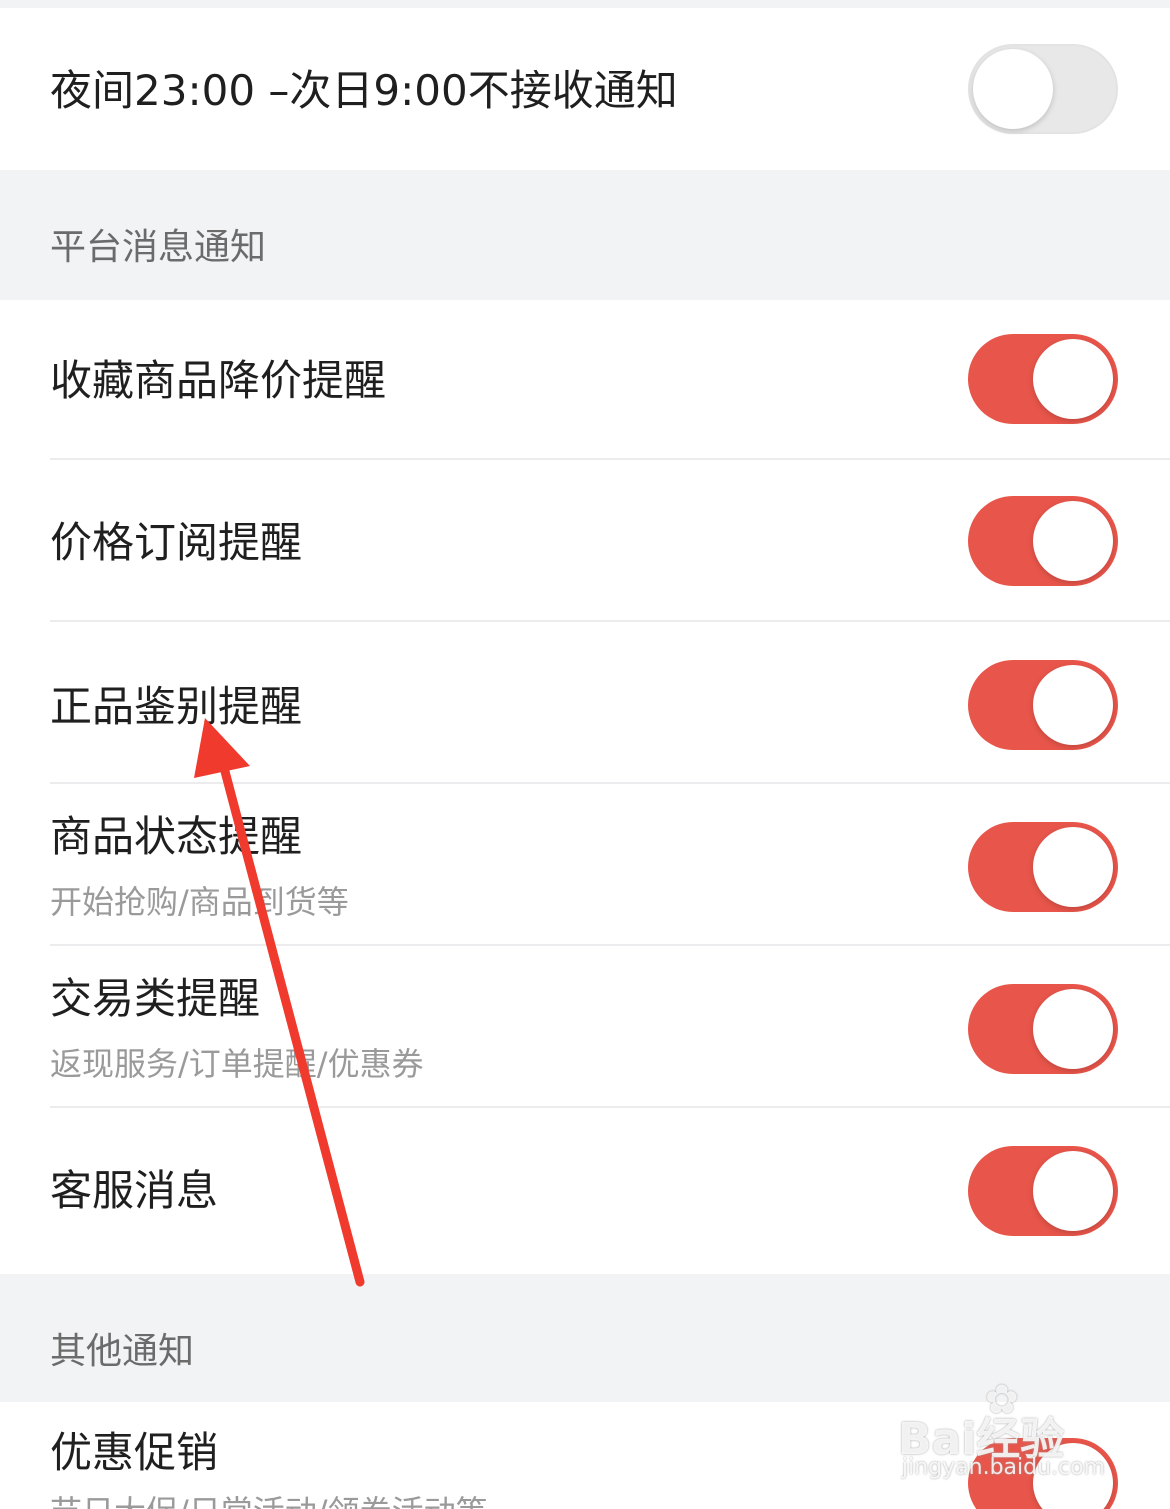  What do you see at coordinates (122, 1351) in the screenshot?
I see `section-header-other: 其他通知` at bounding box center [122, 1351].